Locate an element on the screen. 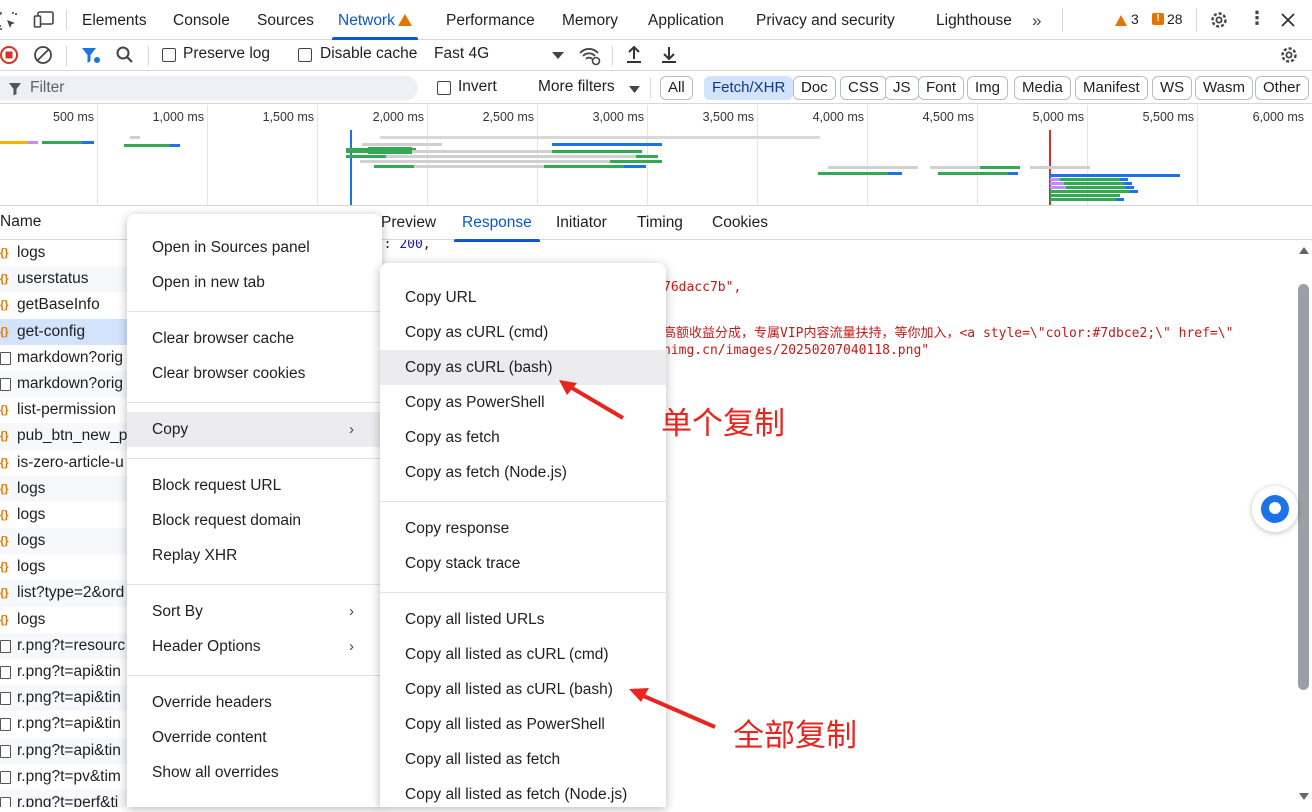 This screenshot has width=1312, height=812. more-options-icon: ⋮ is located at coordinates (1257, 18).